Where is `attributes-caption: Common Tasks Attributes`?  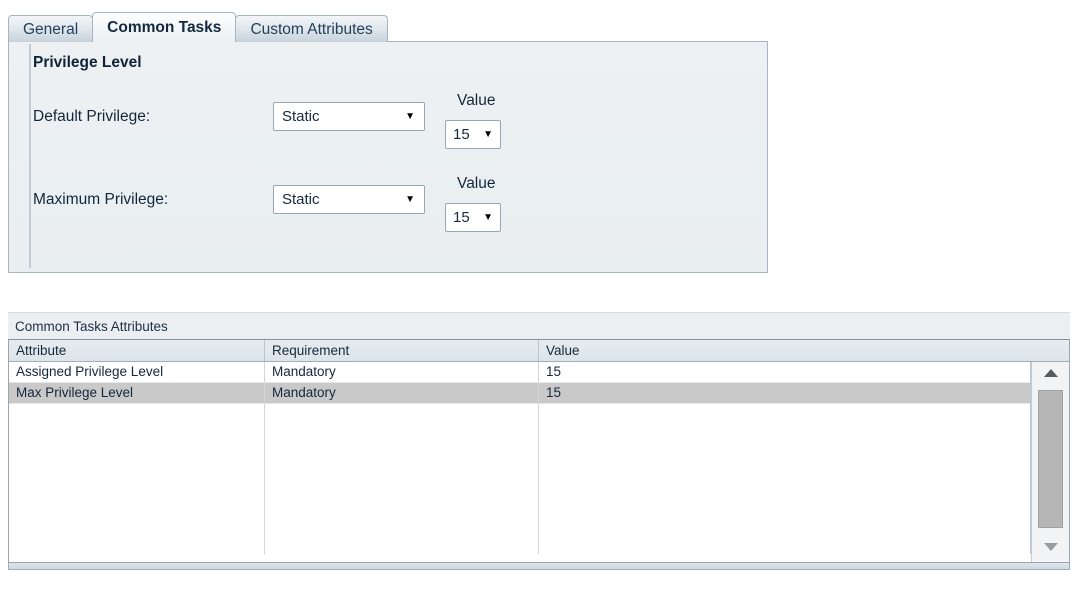 attributes-caption: Common Tasks Attributes is located at coordinates (539, 325).